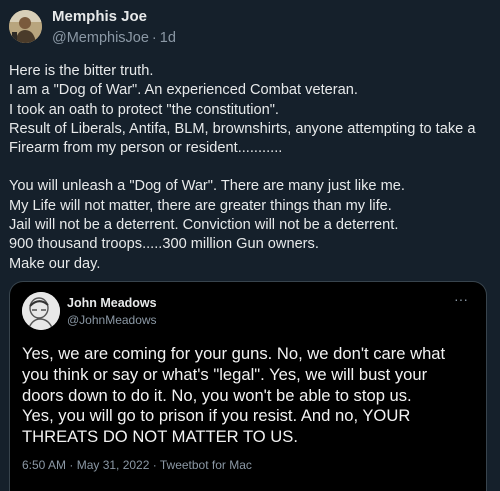 This screenshot has height=491, width=500. What do you see at coordinates (112, 303) in the screenshot?
I see `quoted-author-name: John Meadows` at bounding box center [112, 303].